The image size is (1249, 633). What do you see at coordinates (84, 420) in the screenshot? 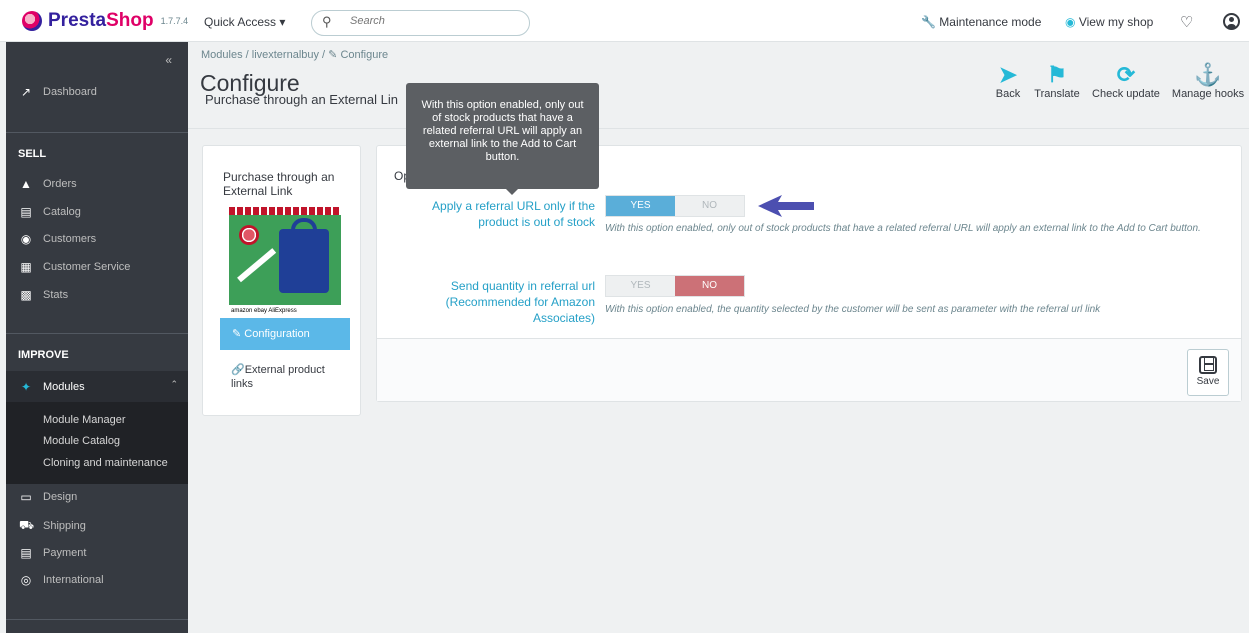
I see `submenu-item-module-manager: Module Manager` at bounding box center [84, 420].